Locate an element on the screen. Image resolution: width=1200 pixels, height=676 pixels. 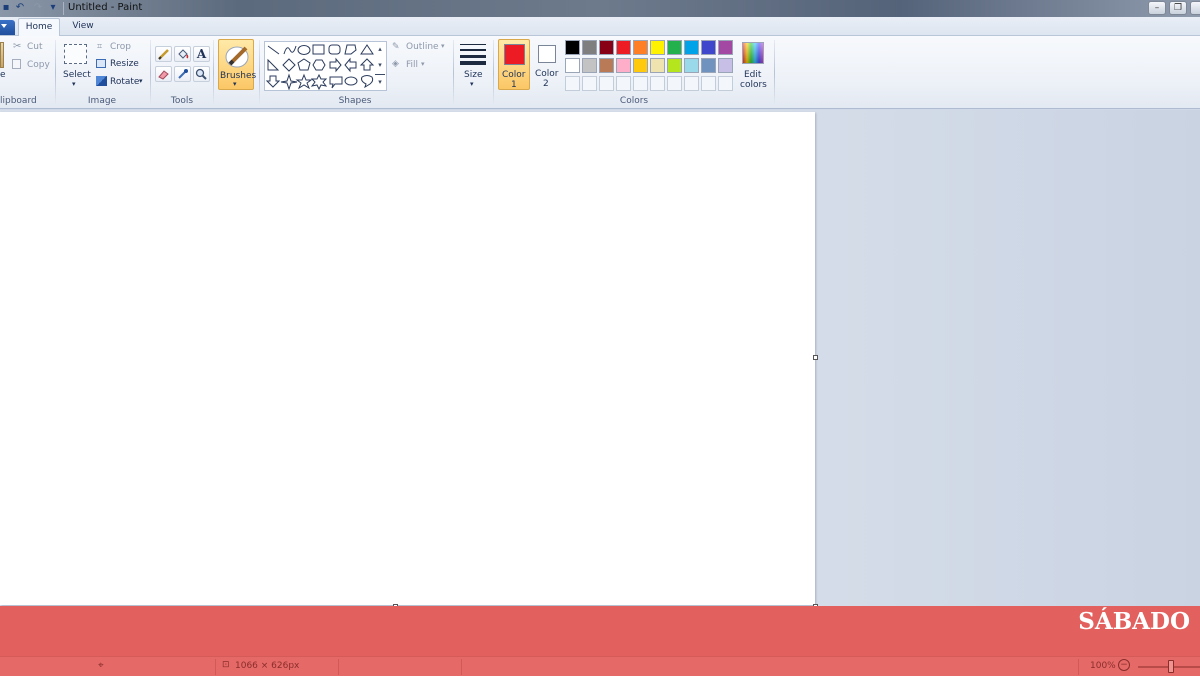
curve-shape-icon is located at coordinates (290, 50).